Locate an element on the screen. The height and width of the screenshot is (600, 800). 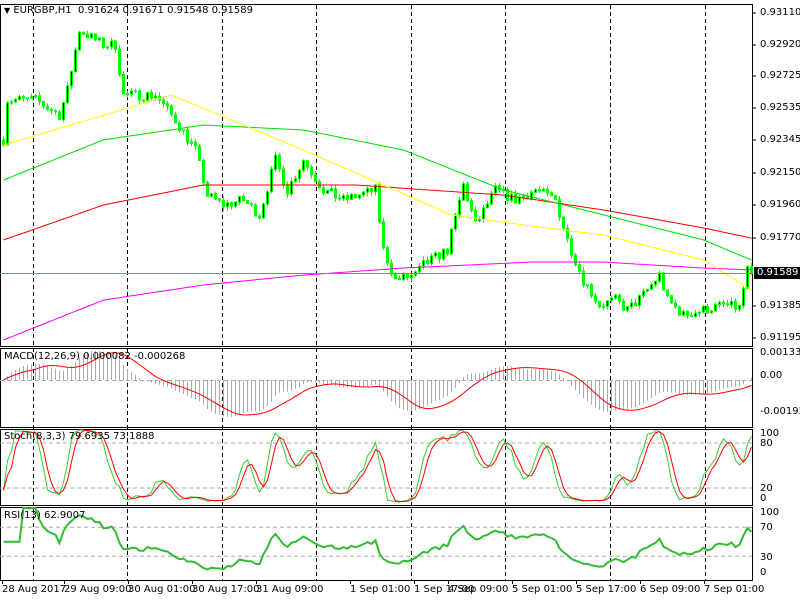
time-axis-label: 4 Sep 09:00 is located at coordinates (478, 589).